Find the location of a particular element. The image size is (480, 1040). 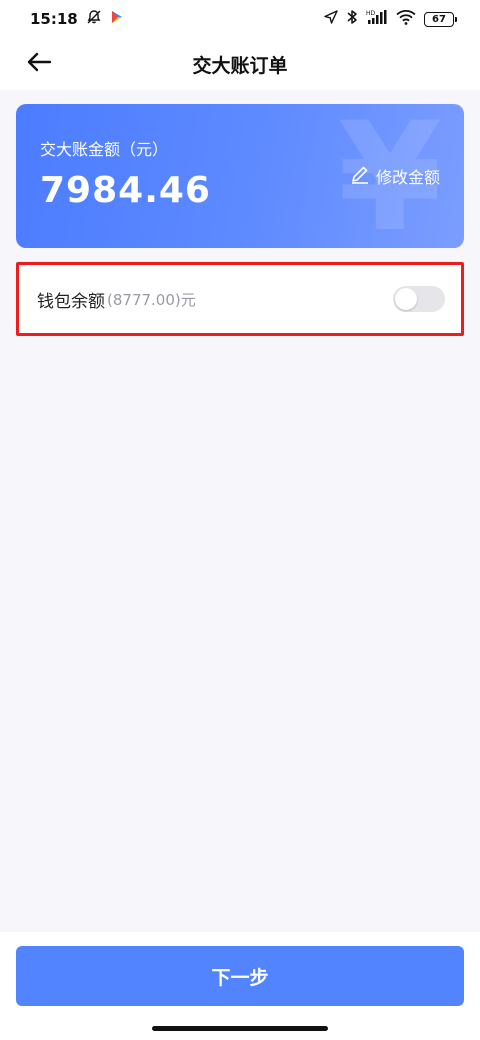

page-title: 交大账订单 is located at coordinates (240, 65).